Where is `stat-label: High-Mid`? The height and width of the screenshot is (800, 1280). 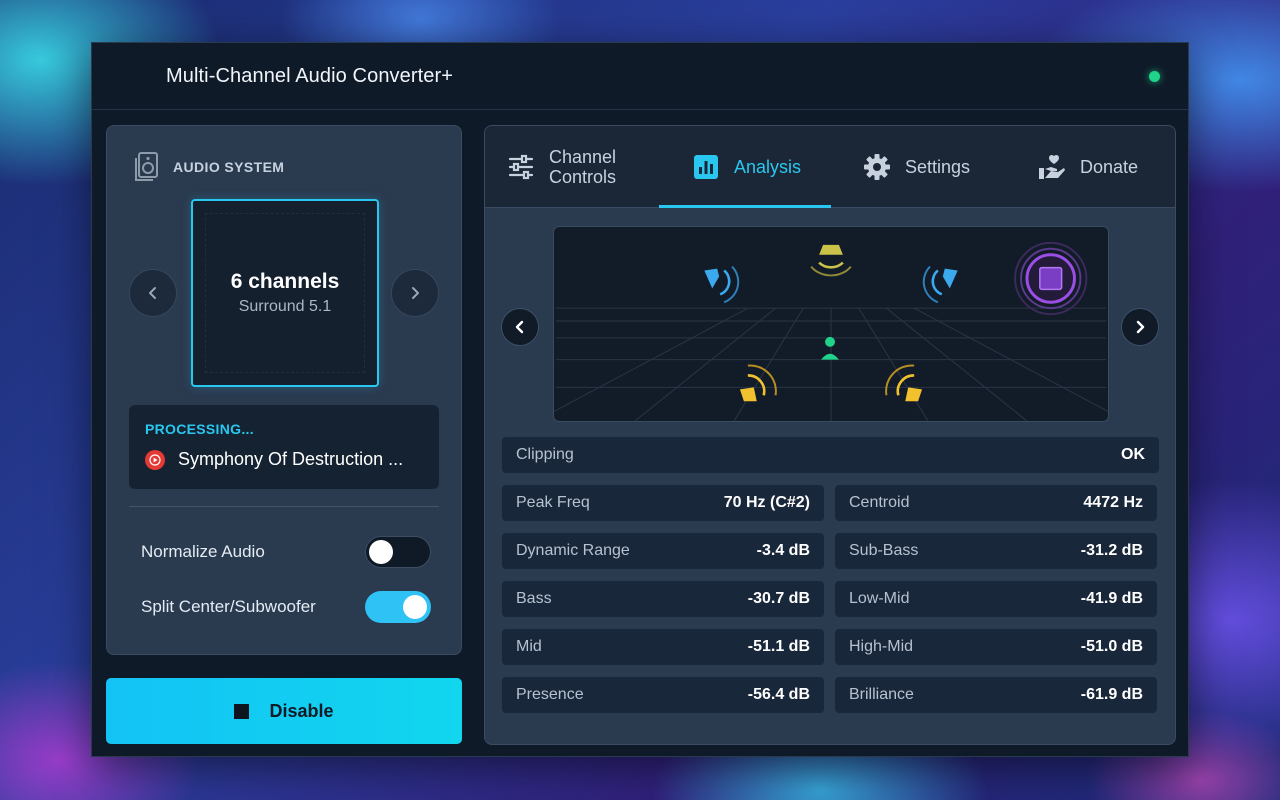 stat-label: High-Mid is located at coordinates (881, 646).